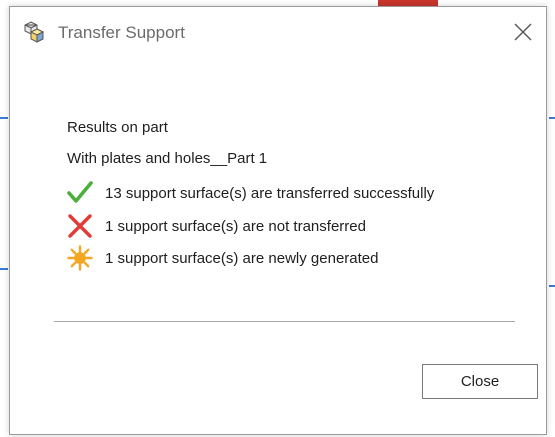  Describe the element at coordinates (242, 258) in the screenshot. I see `result-text: 1 support surface(s) are newly generated` at that location.